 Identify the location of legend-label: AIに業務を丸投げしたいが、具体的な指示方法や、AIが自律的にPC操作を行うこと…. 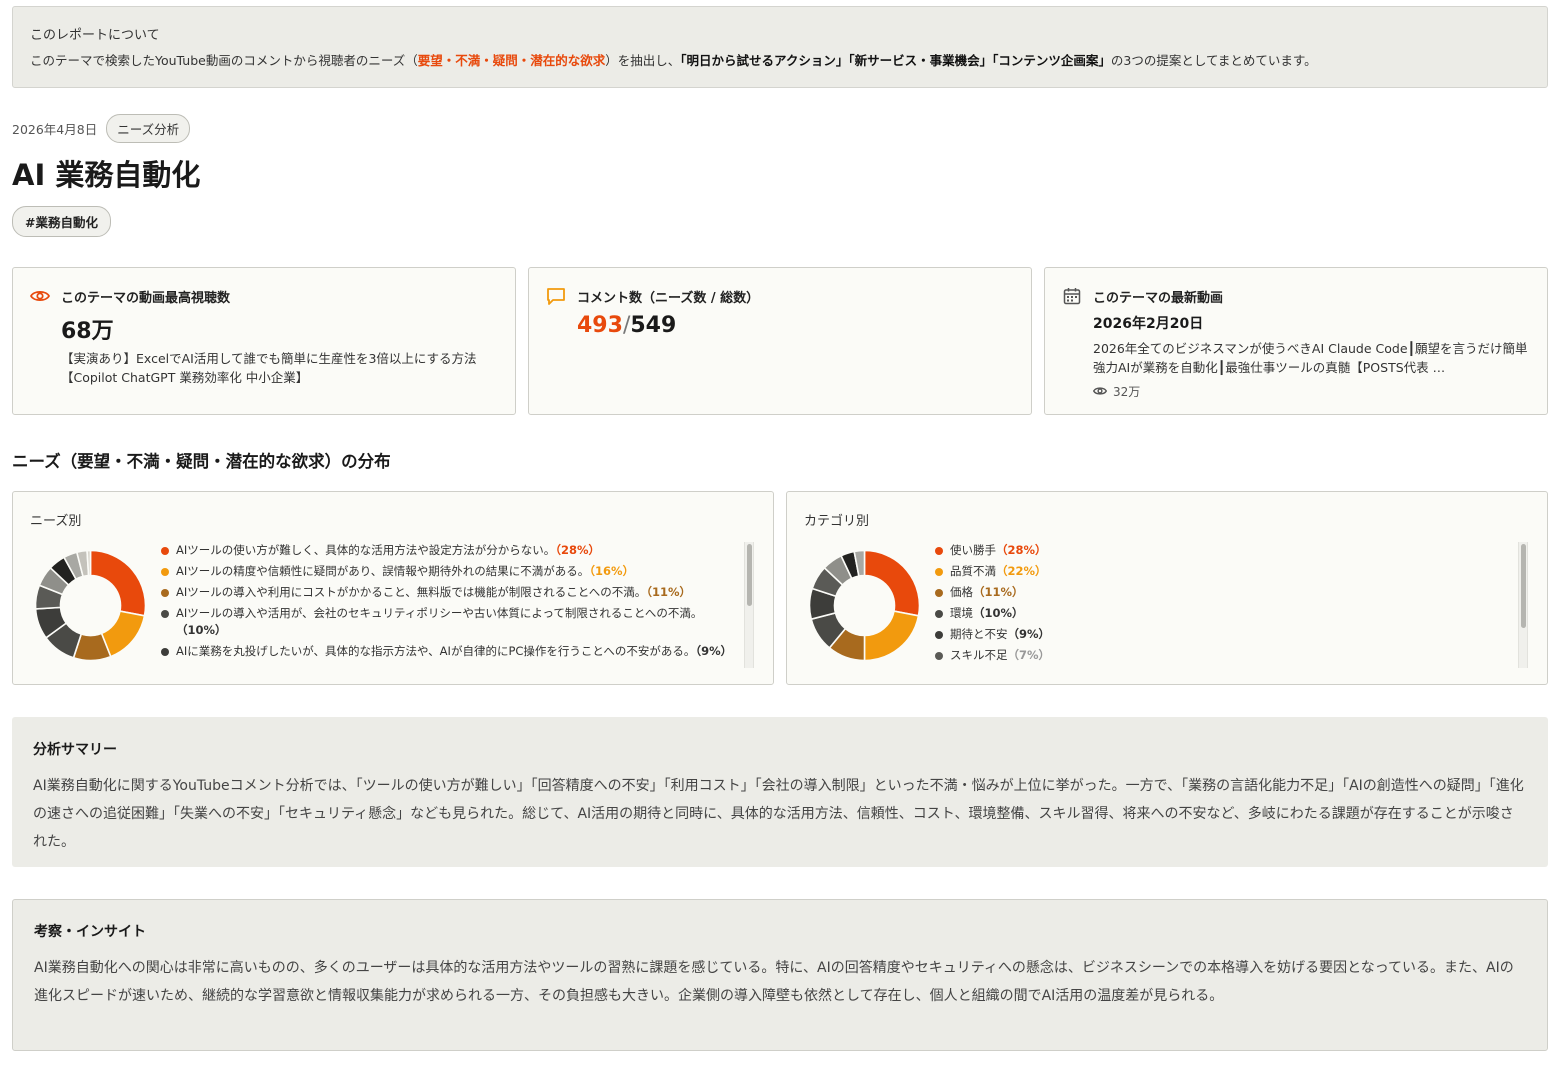
(454, 651).